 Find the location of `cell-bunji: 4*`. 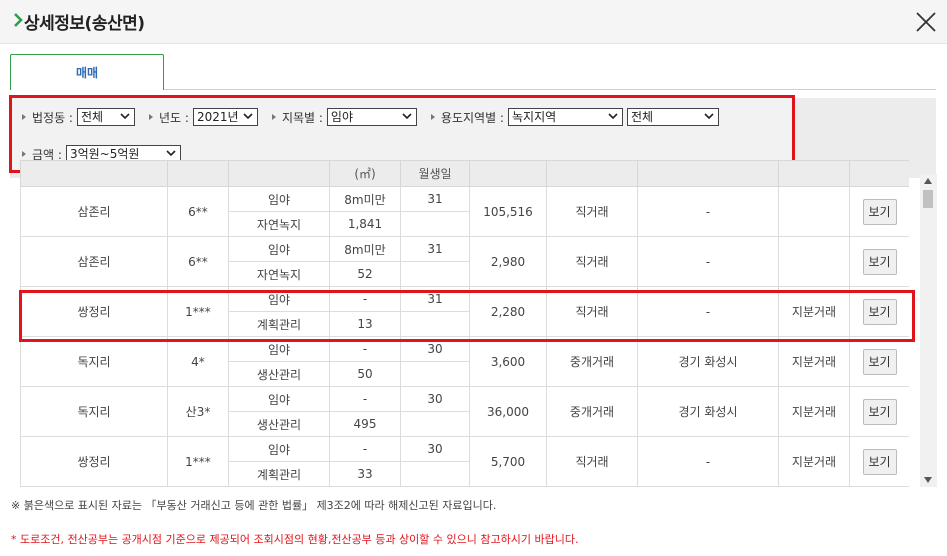

cell-bunji: 4* is located at coordinates (198, 361).